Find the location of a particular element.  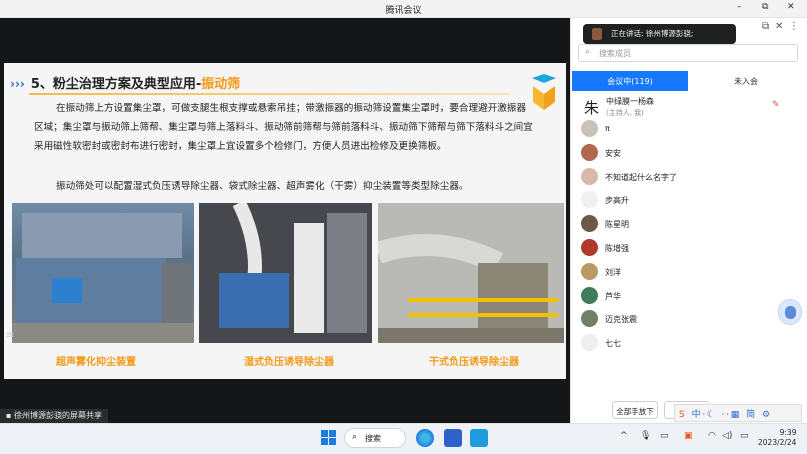

wifi-icon: ◠ is located at coordinates (712, 436).